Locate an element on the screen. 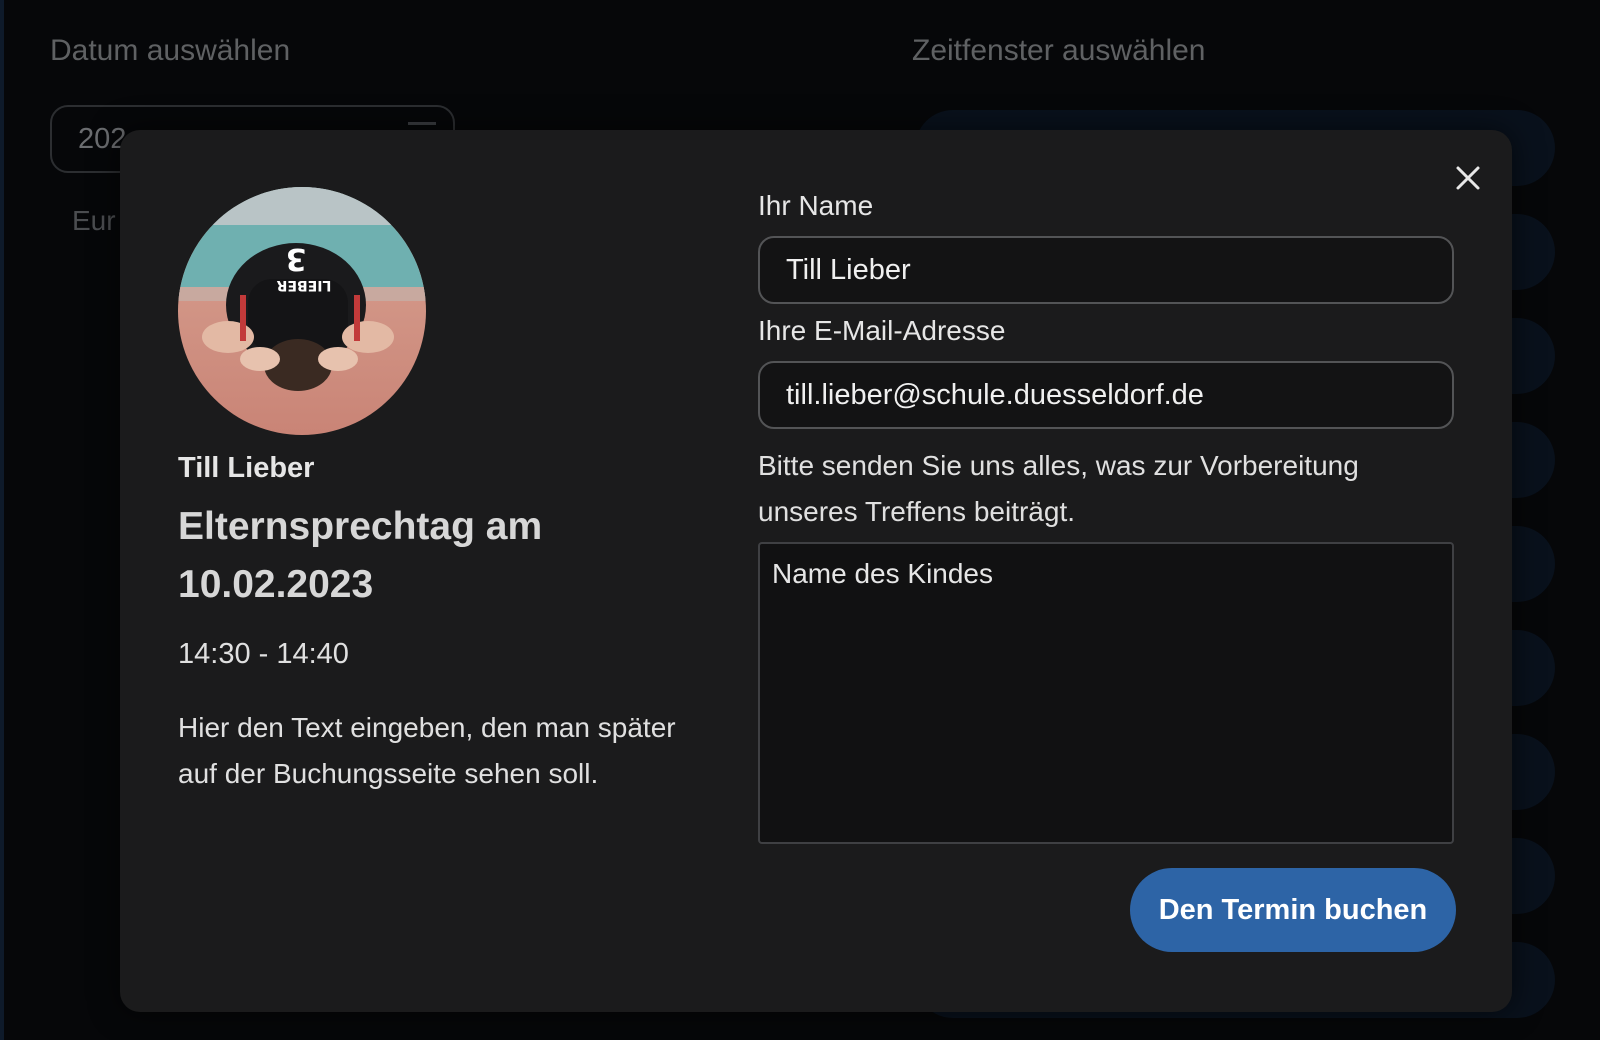  notes-textarea: Name des Kindes is located at coordinates (1106, 693).